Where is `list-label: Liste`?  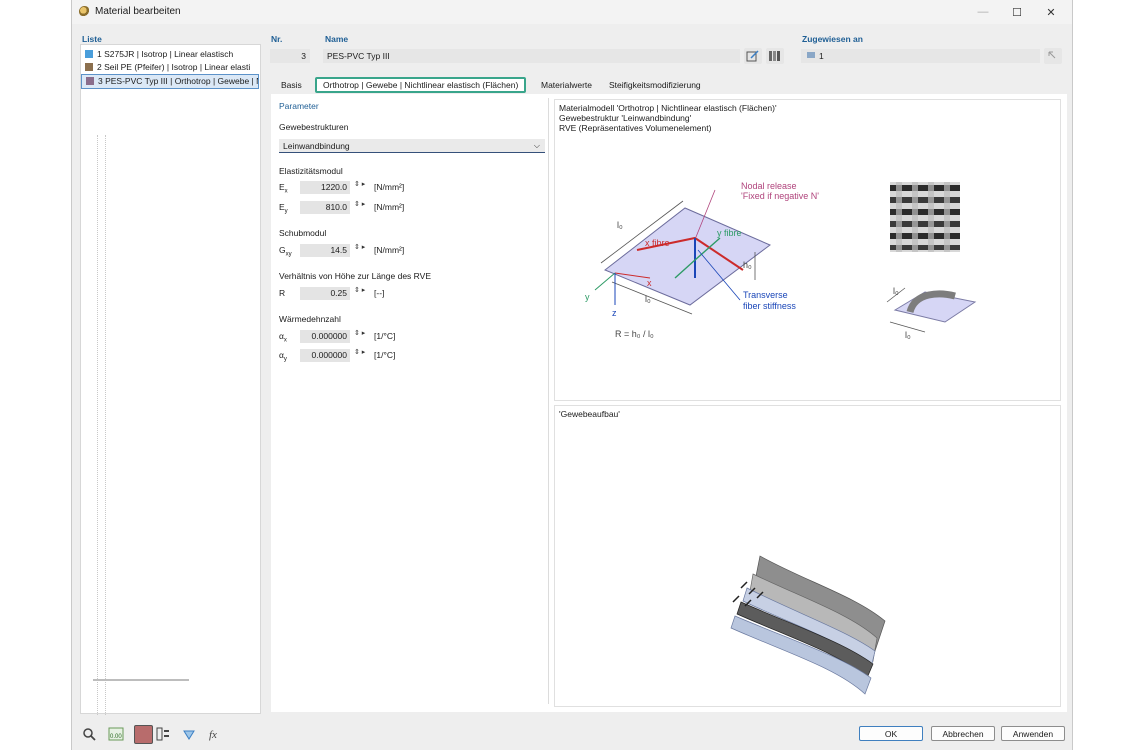 list-label: Liste is located at coordinates (92, 39).